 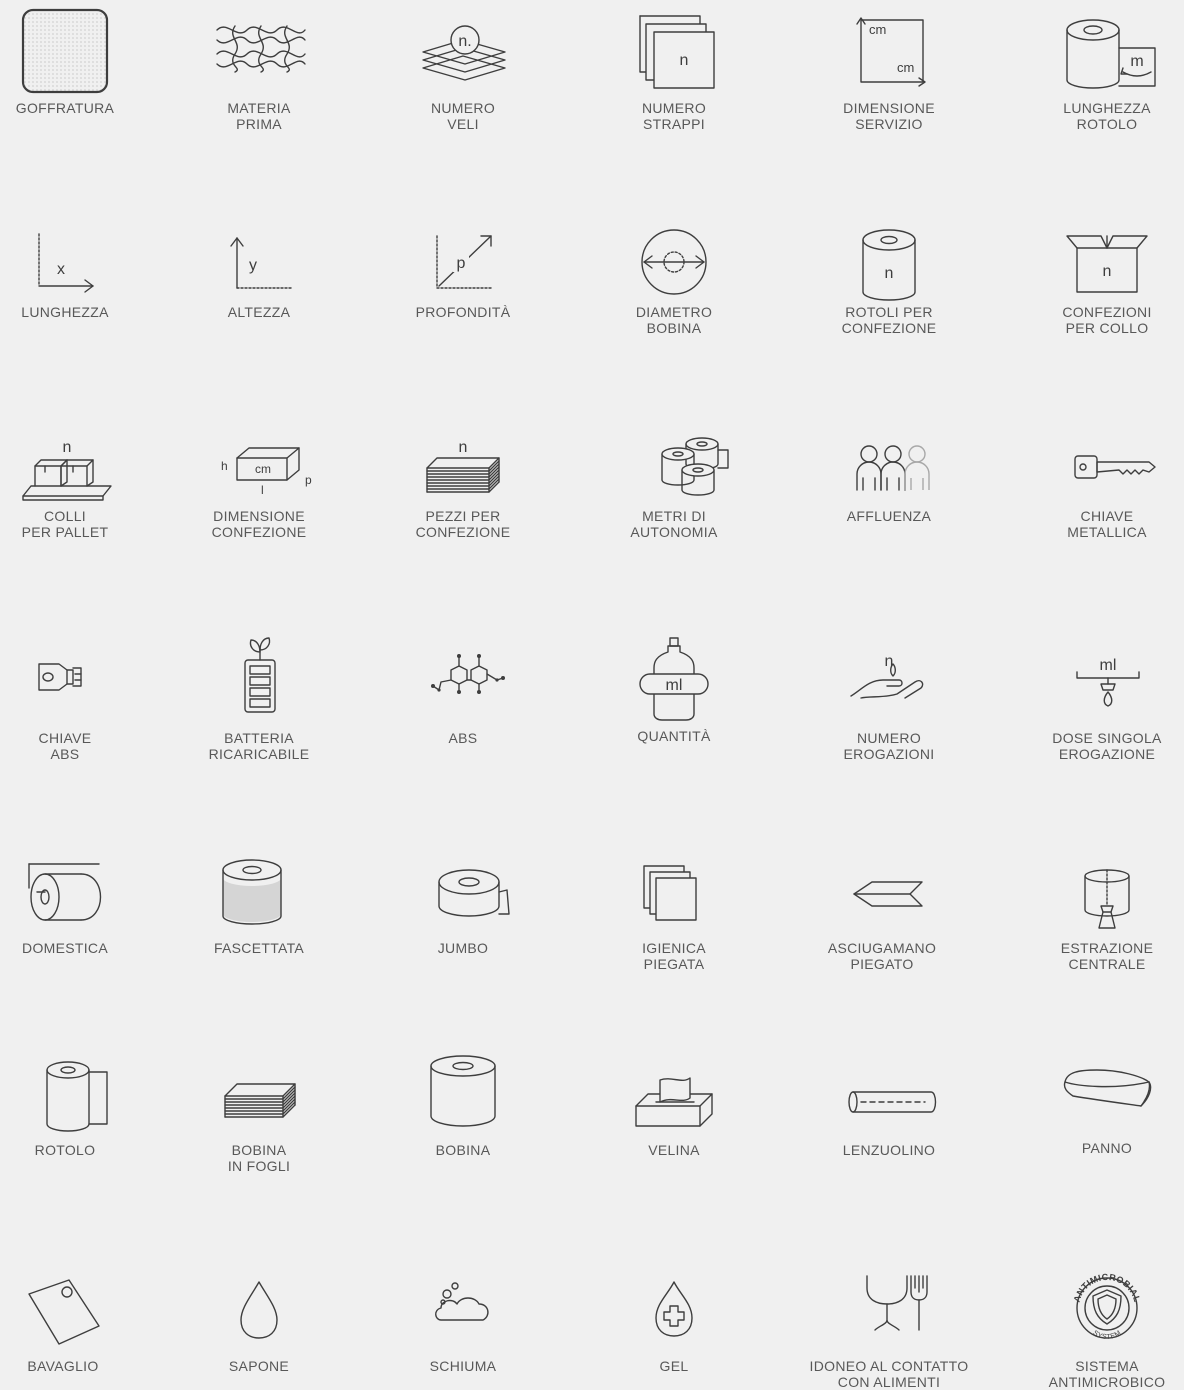 I want to click on sistema-antimicrobico-icon: ANTIMICROBIAL SYSTEM, so click(x=1107, y=1306).